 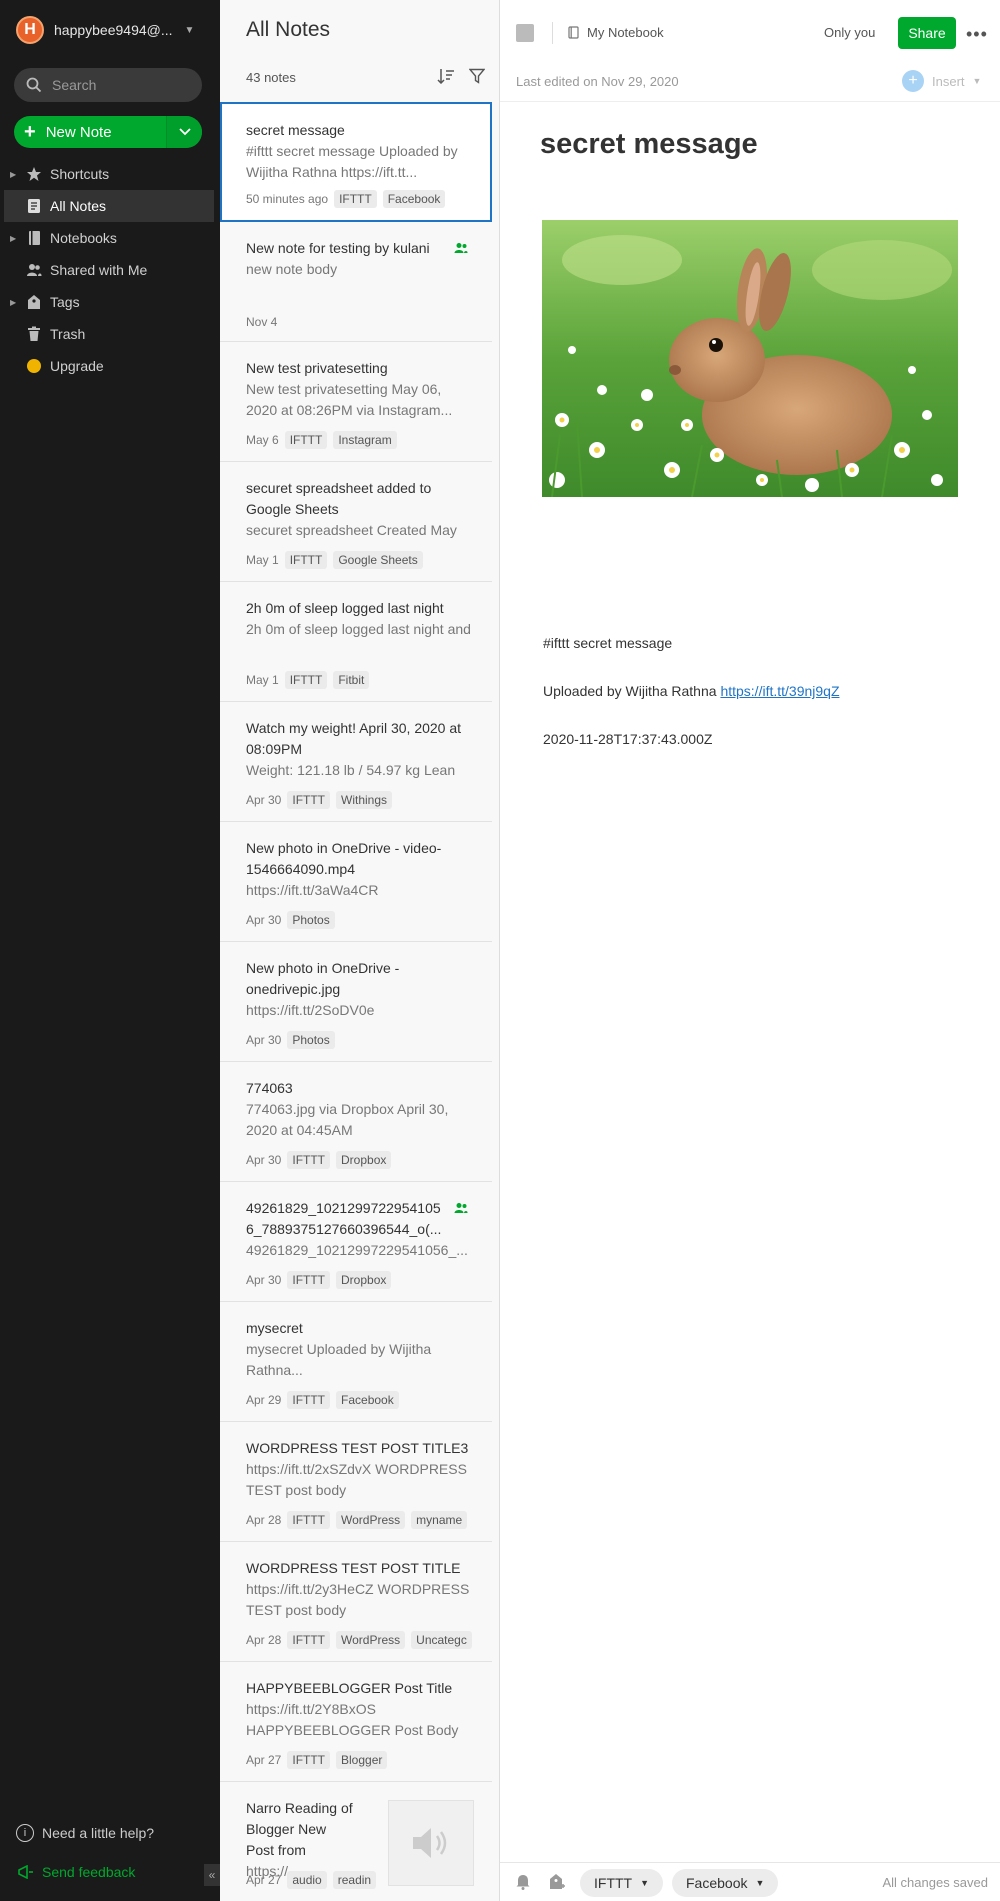 What do you see at coordinates (446, 78) in the screenshot?
I see `sort-icon` at bounding box center [446, 78].